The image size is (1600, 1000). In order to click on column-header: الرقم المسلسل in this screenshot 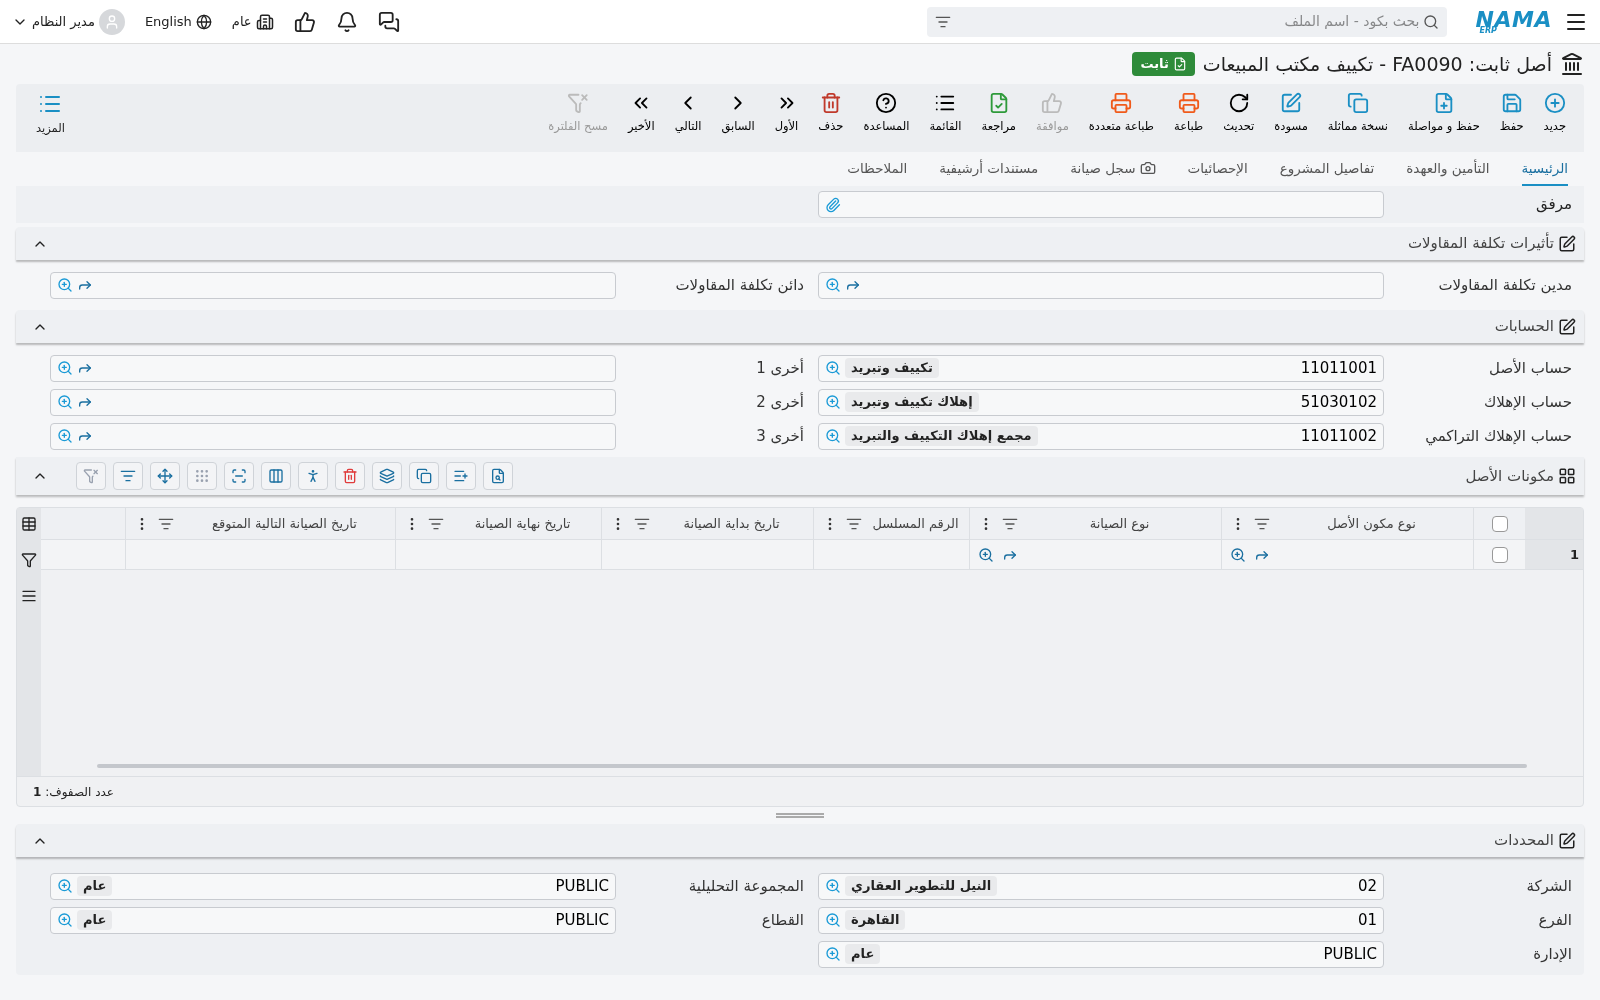, I will do `click(891, 523)`.